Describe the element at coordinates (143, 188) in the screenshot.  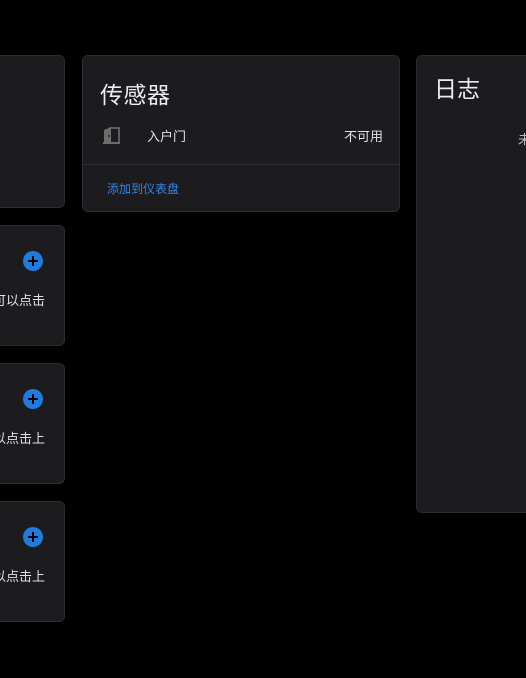
I see `add-to-dashboard-button: 添加到仪表盘` at that location.